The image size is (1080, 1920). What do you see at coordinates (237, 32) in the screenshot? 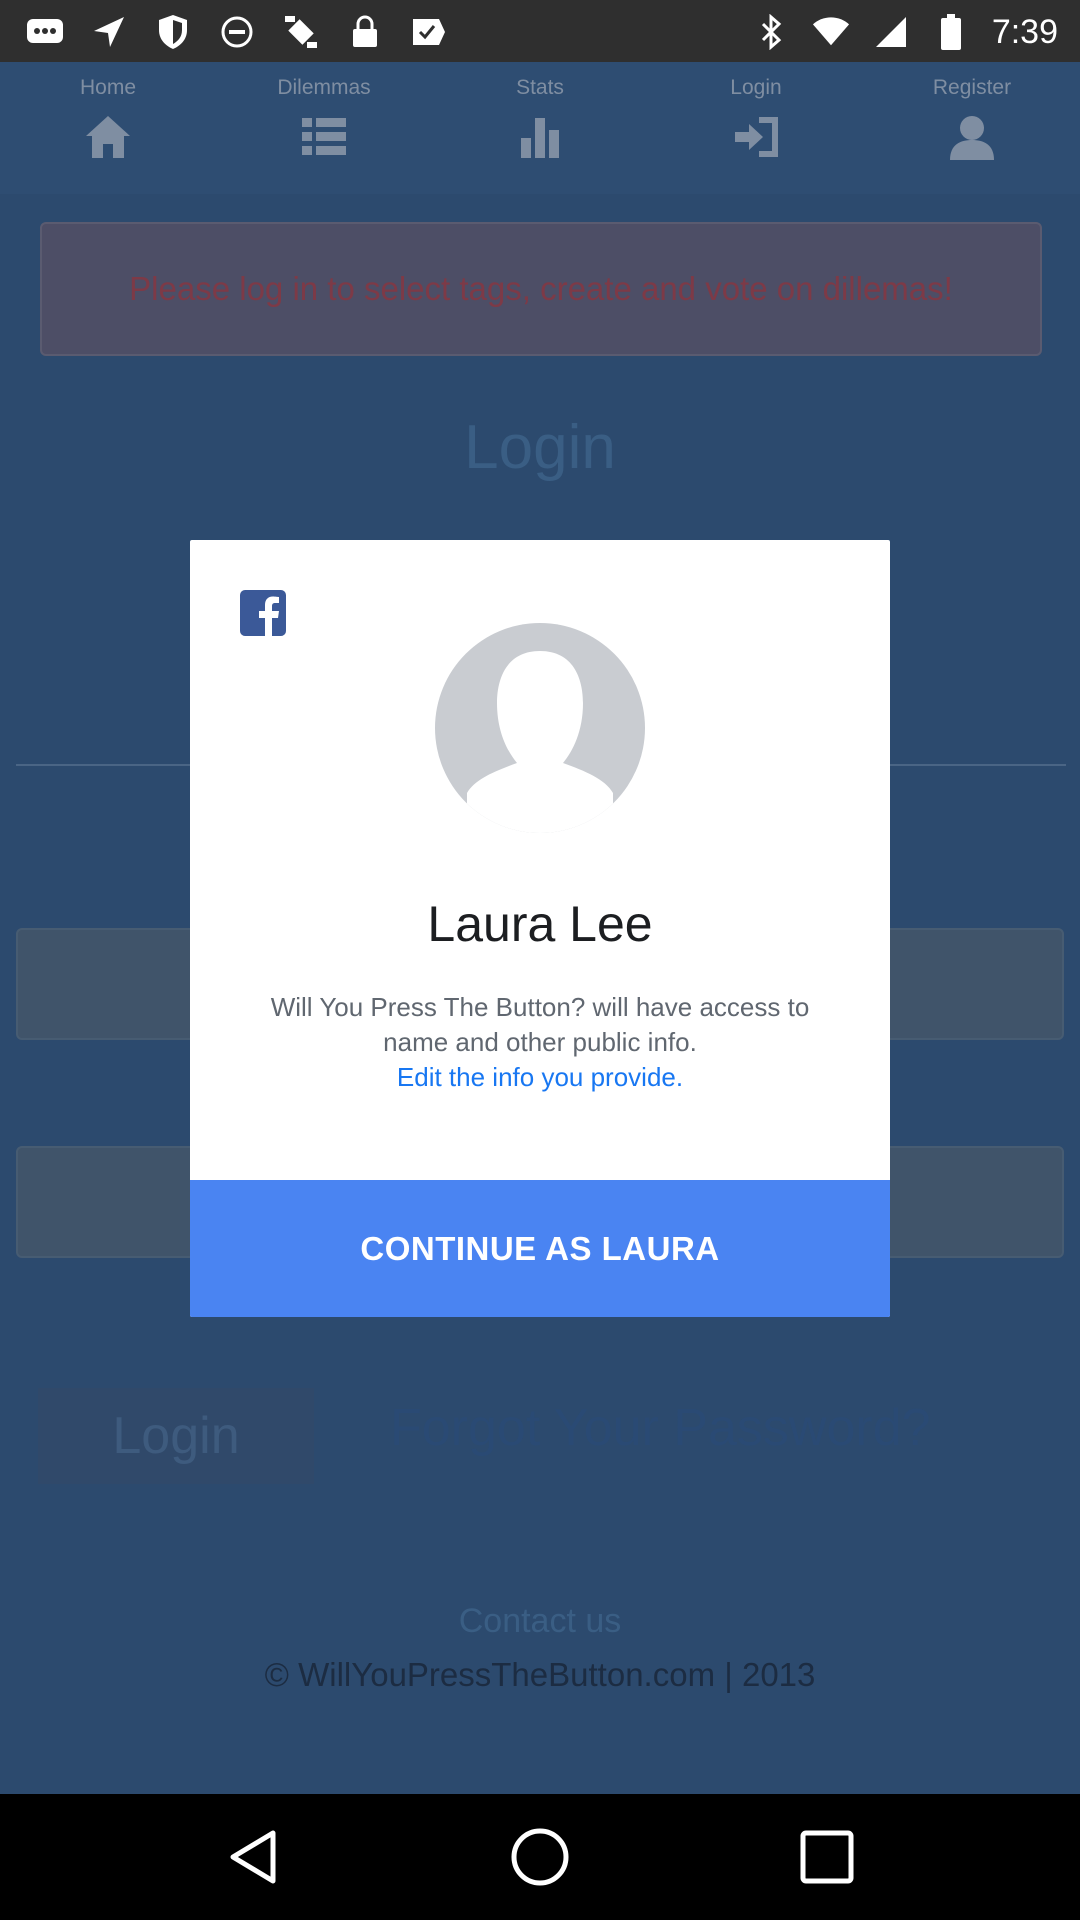
I see `minus-circle-icon` at bounding box center [237, 32].